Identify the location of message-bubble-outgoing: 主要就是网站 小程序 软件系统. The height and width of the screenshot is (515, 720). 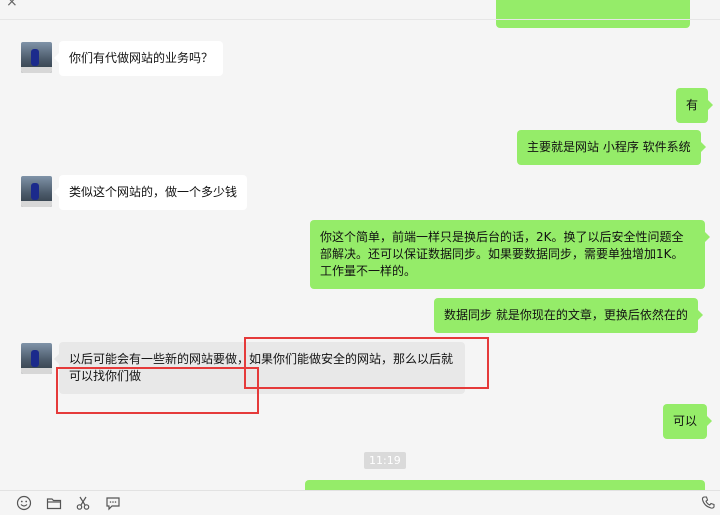
(611, 147).